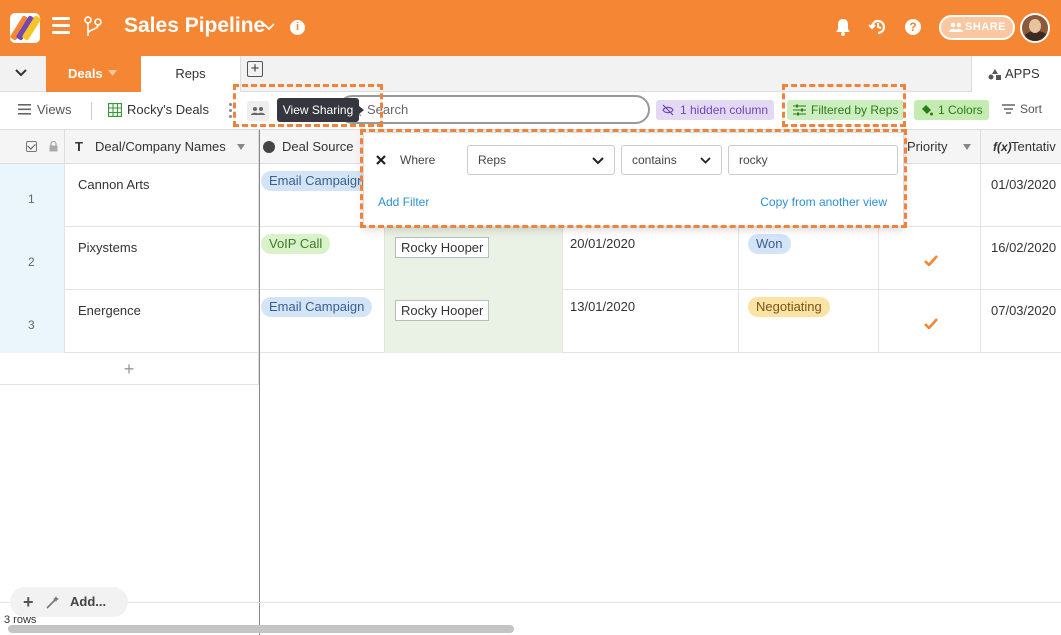  What do you see at coordinates (255, 69) in the screenshot?
I see `add-tab-button: +` at bounding box center [255, 69].